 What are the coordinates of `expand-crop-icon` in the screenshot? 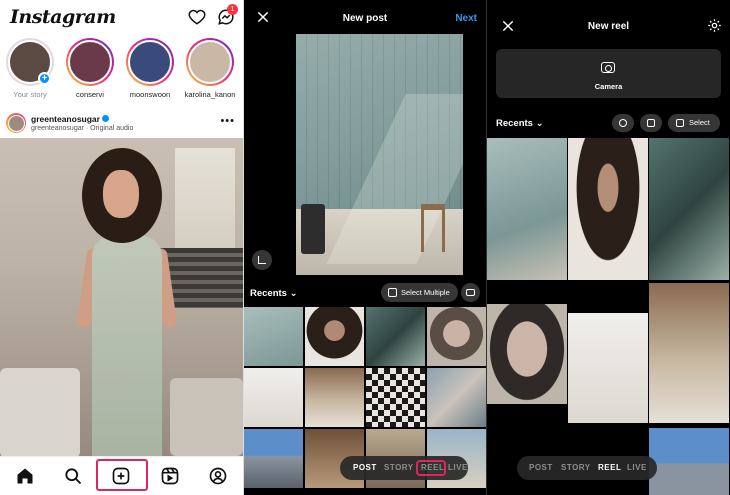 It's located at (262, 260).